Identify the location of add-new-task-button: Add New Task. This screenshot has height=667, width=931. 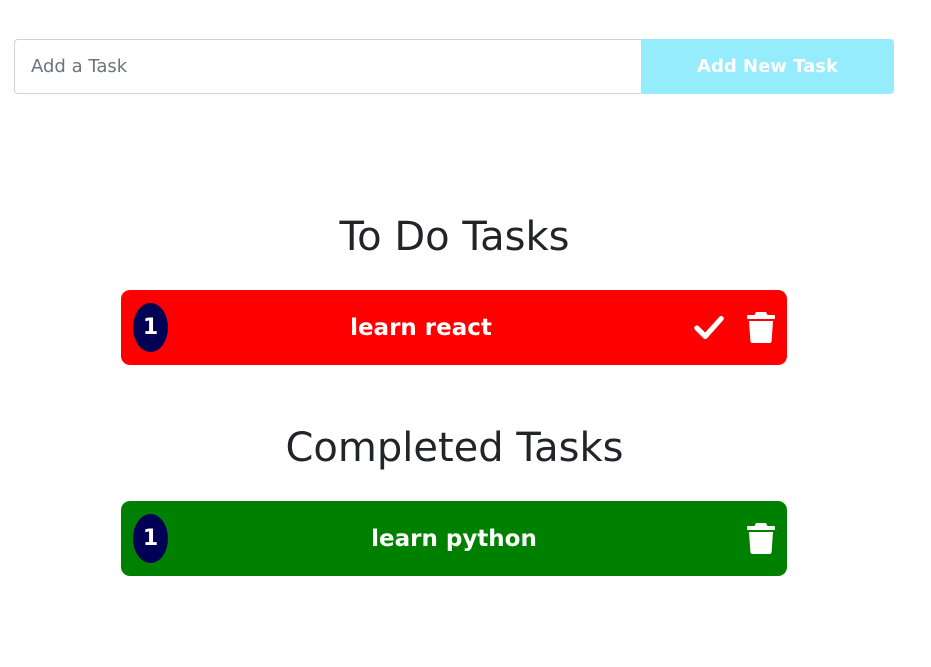
(767, 66).